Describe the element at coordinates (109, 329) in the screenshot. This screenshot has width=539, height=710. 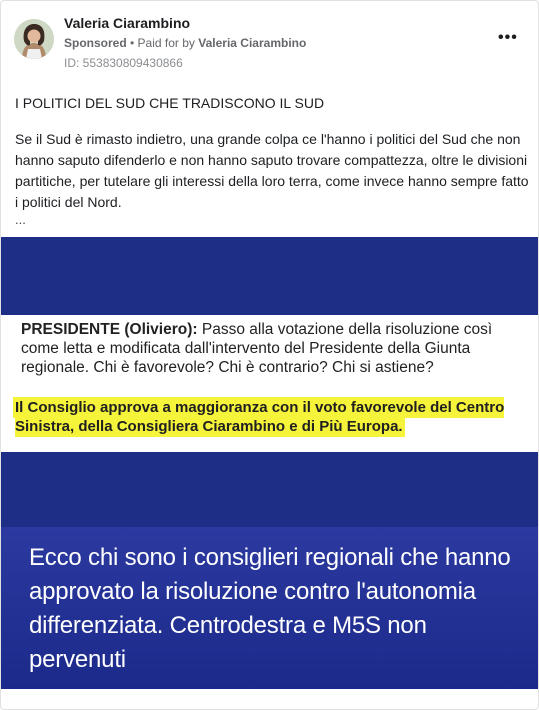
I see `speaker-label: PRESIDENTE (Oliviero):` at that location.